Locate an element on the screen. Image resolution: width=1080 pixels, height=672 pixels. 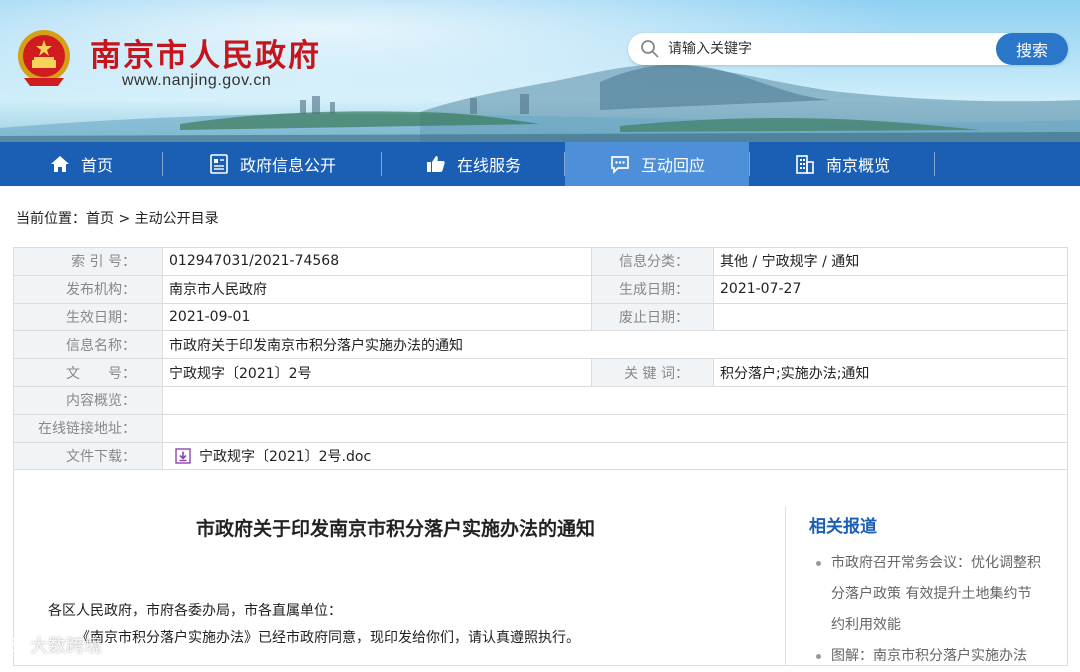
table-row: 发布机构： 南京市人民政府 生成日期： 2021-07-27 is located at coordinates (540, 289).